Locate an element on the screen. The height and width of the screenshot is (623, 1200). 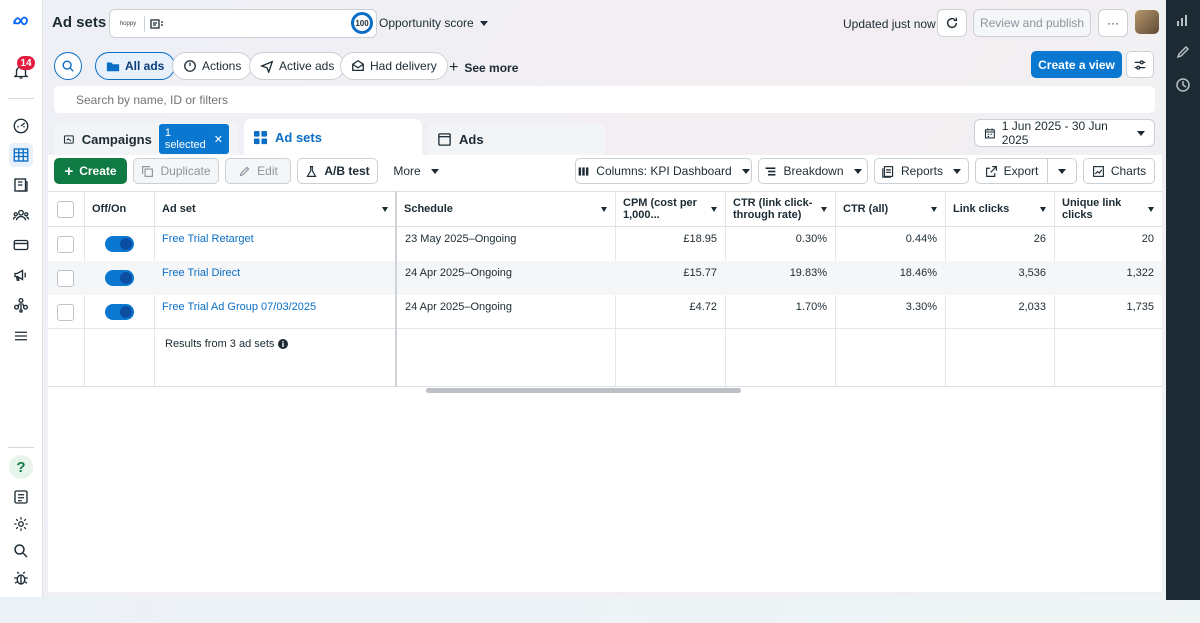
column-header-schedule: Schedule is located at coordinates (506, 209).